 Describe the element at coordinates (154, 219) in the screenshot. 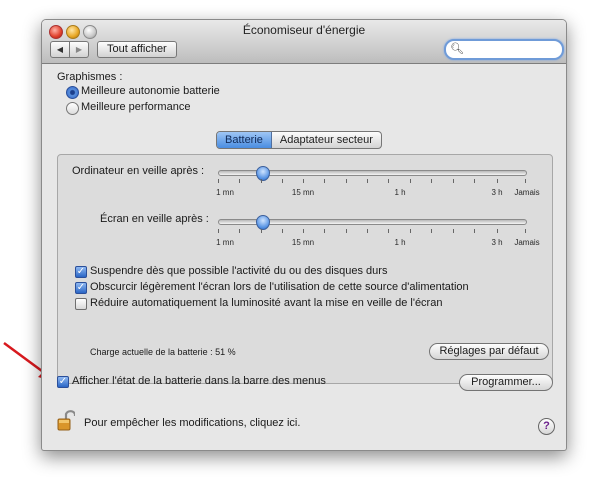

I see `display-sleep-label: Écran en veille après :` at that location.